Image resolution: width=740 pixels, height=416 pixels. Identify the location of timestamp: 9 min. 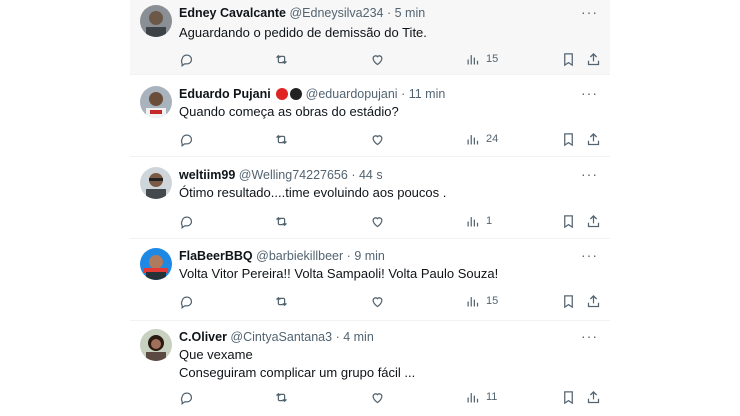
(369, 256).